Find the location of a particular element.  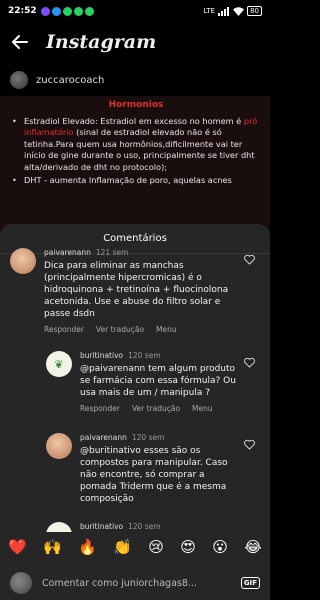

emoji-heart-eyes-button: 😍 is located at coordinates (188, 547).